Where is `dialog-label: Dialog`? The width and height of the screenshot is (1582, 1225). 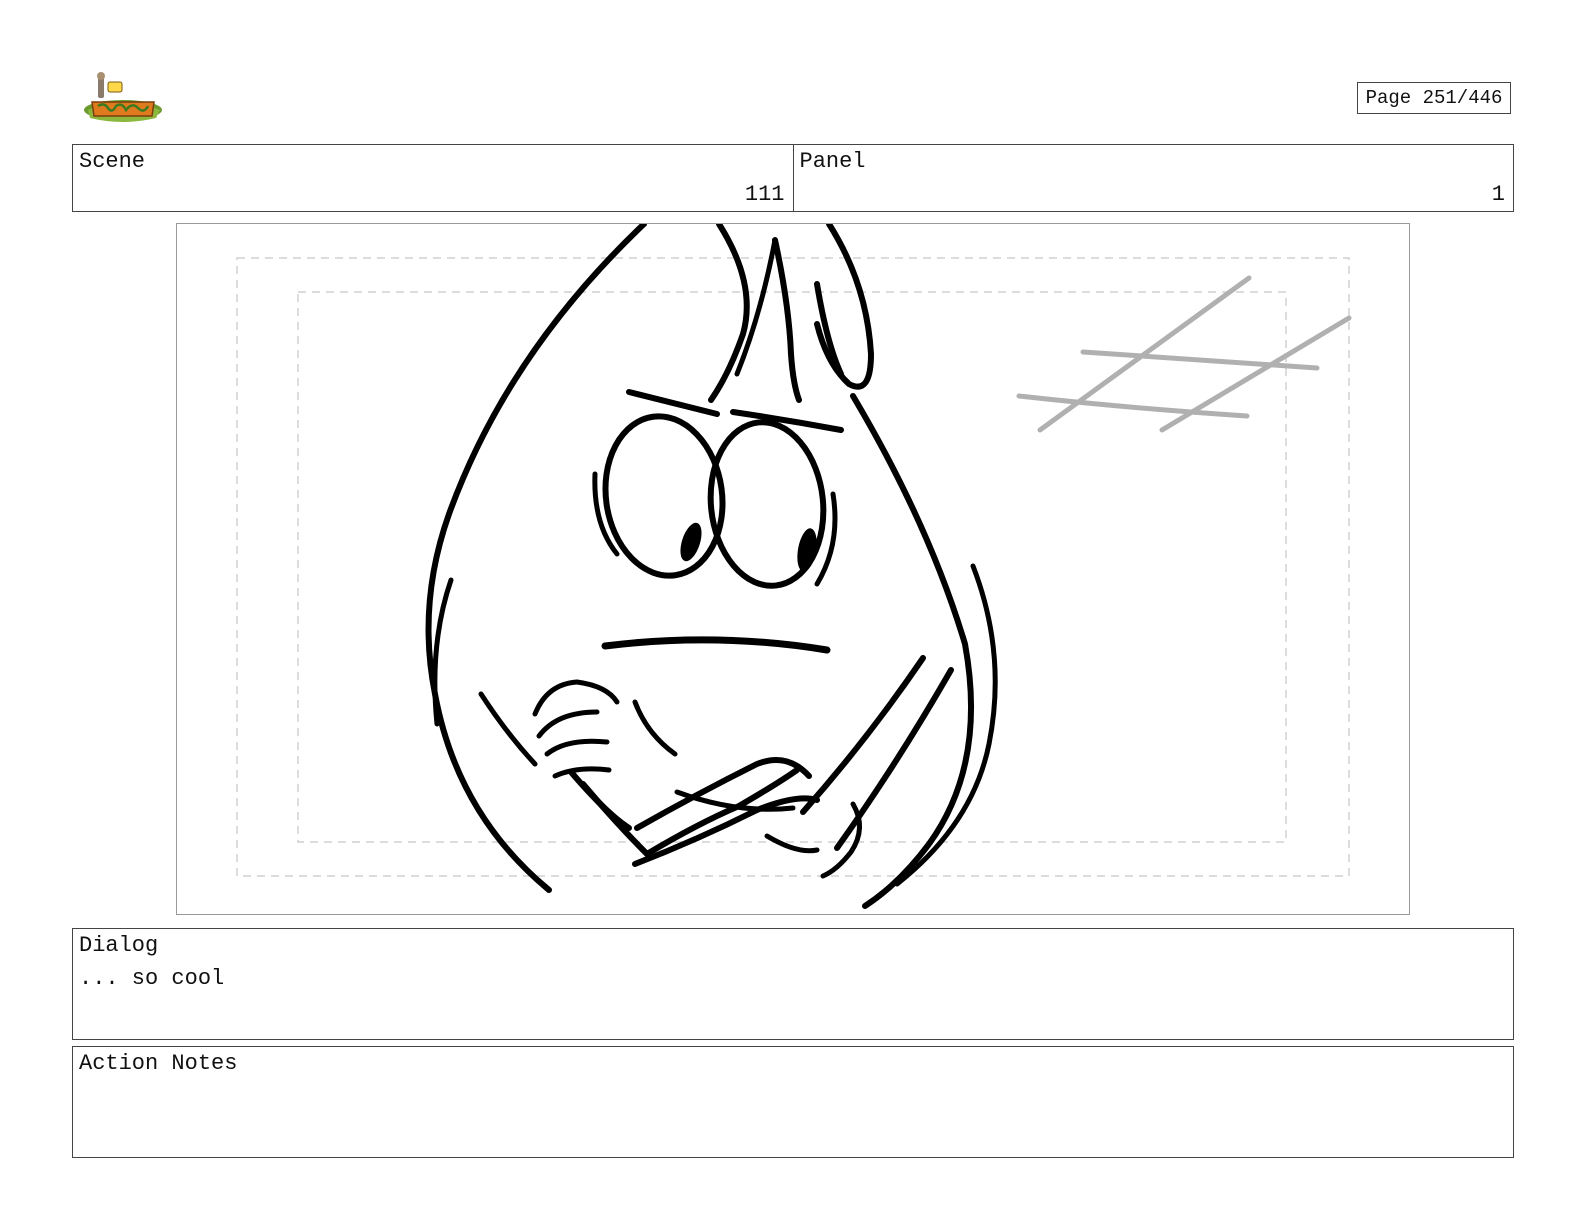 dialog-label: Dialog is located at coordinates (119, 945).